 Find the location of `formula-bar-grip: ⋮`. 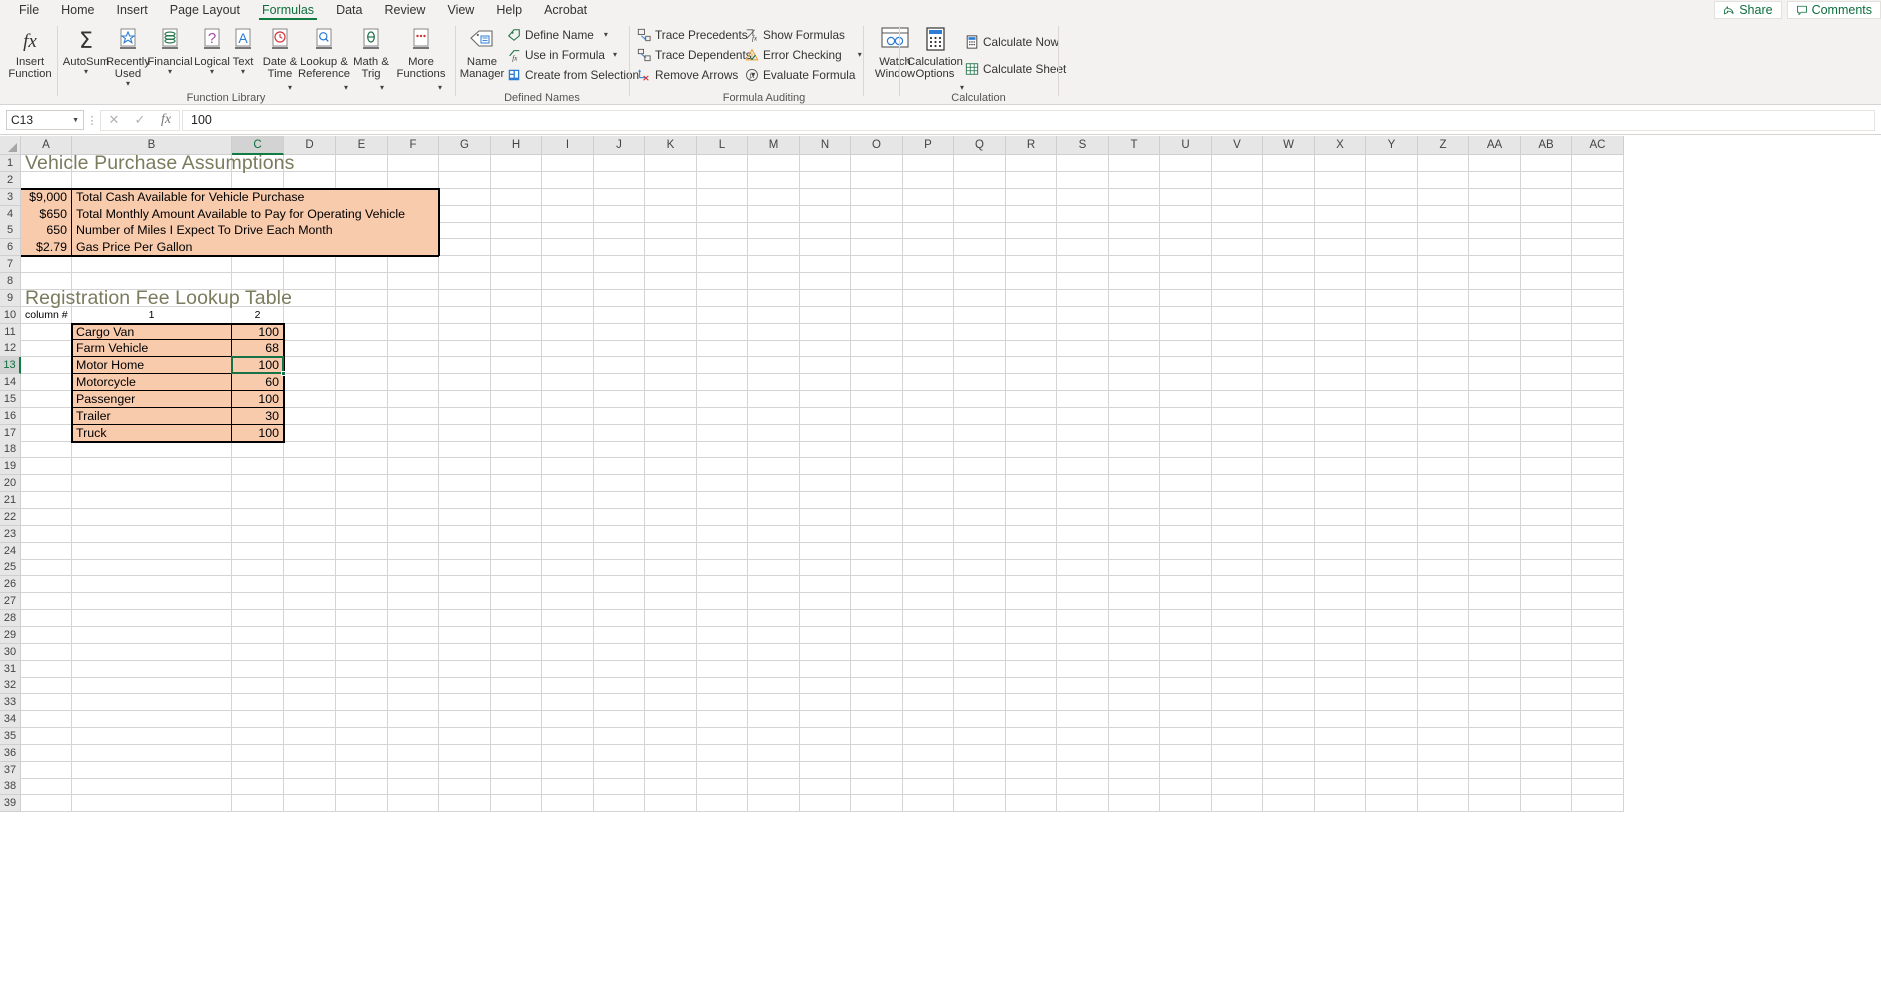

formula-bar-grip: ⋮ is located at coordinates (92, 120).